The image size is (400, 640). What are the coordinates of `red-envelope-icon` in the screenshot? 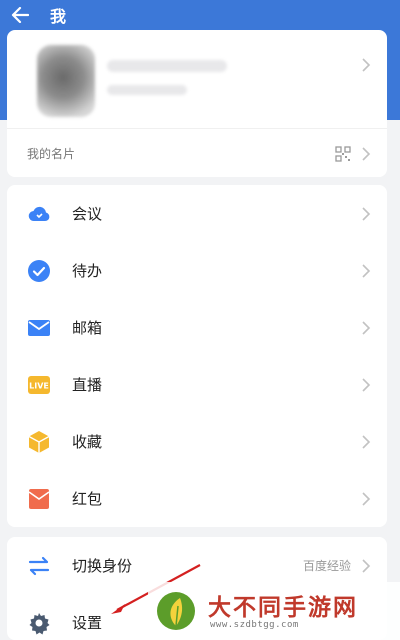 It's located at (39, 499).